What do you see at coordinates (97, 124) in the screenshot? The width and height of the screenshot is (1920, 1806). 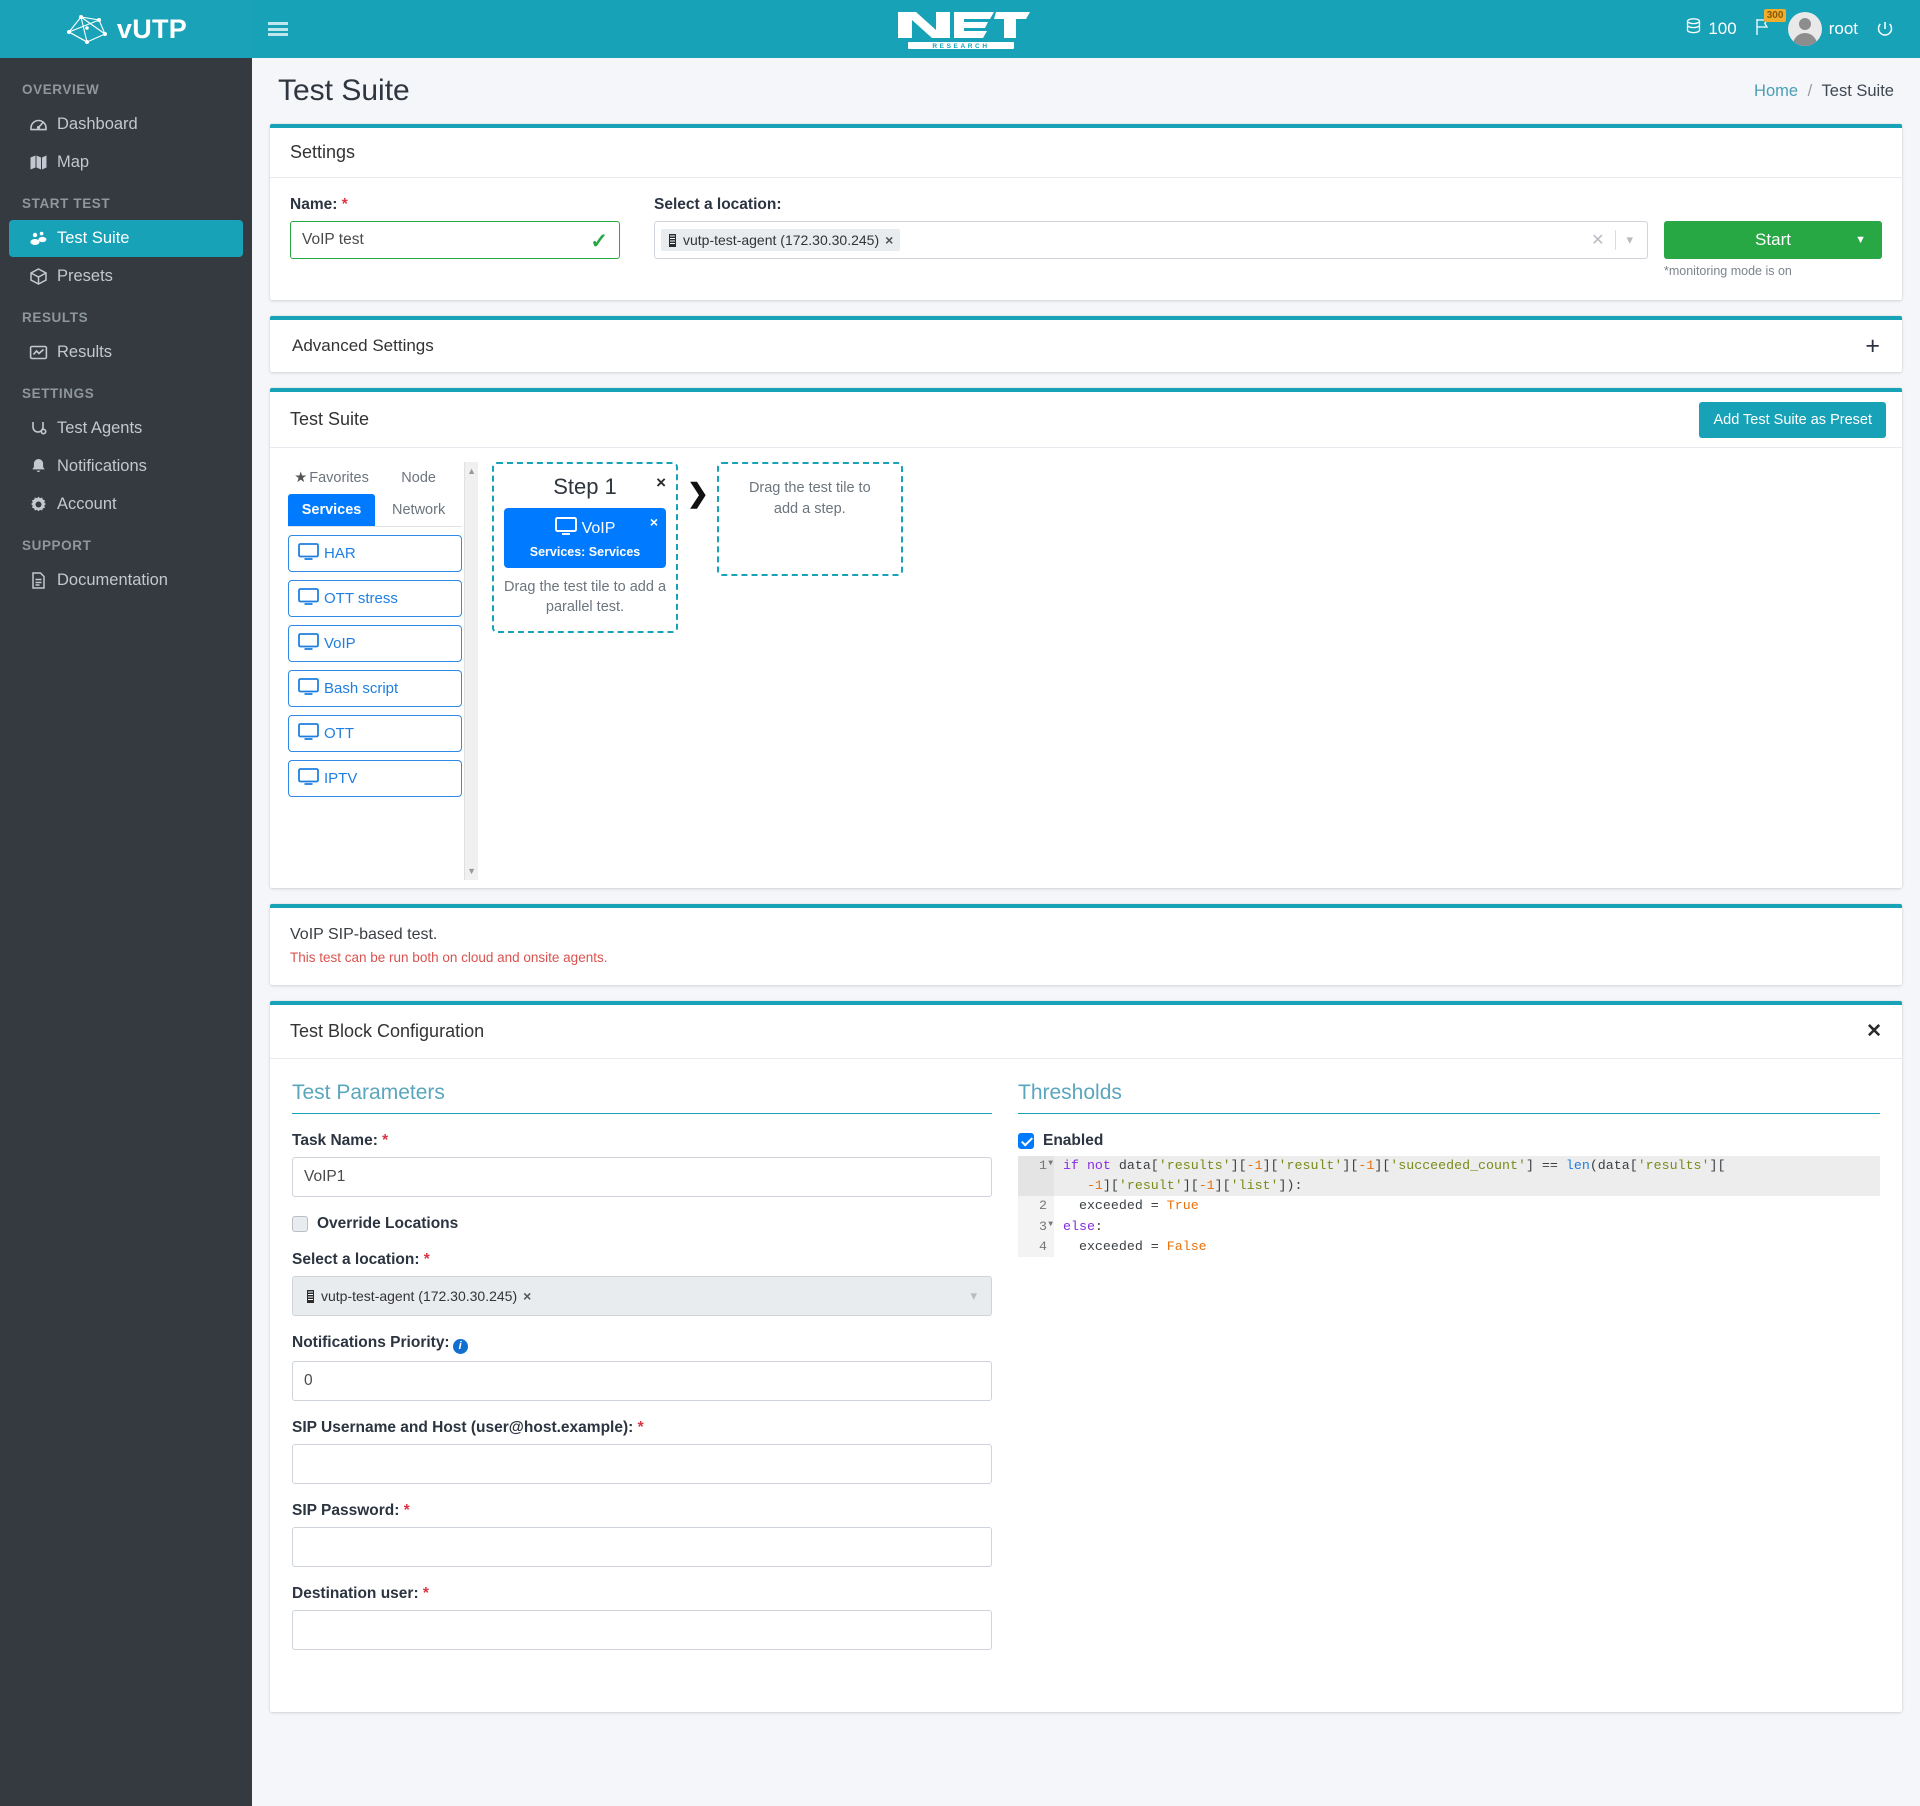 I see `sidebar-item-label: Dashboard` at bounding box center [97, 124].